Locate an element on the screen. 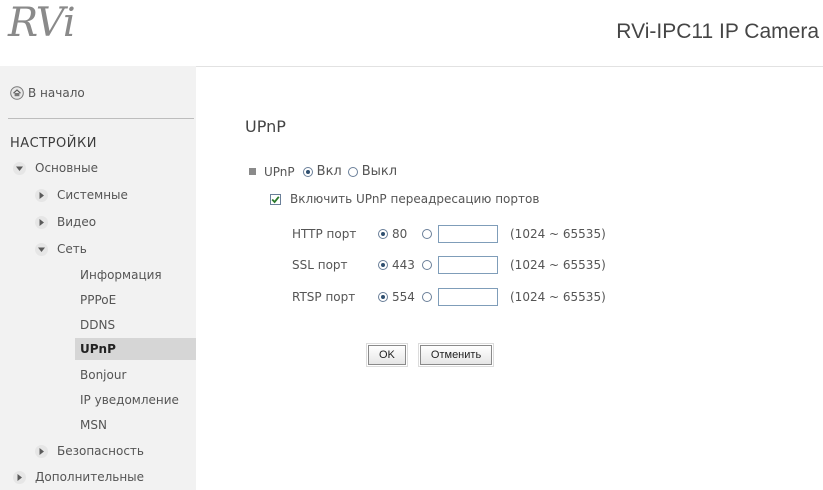 The width and height of the screenshot is (823, 490). rtsp-custom-radio is located at coordinates (427, 297).